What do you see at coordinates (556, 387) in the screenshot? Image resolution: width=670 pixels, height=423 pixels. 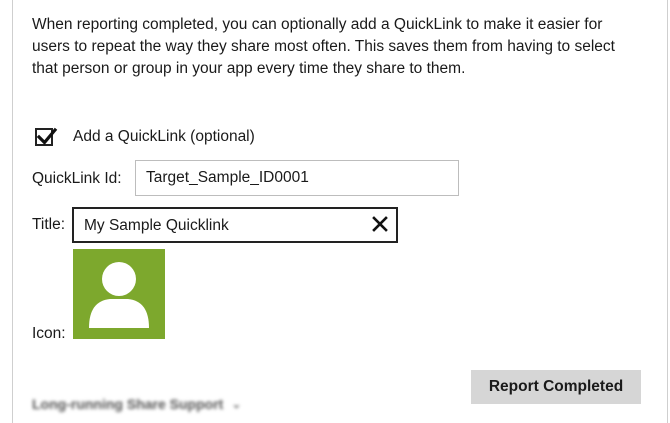 I see `report-completed-button: Report Completed` at bounding box center [556, 387].